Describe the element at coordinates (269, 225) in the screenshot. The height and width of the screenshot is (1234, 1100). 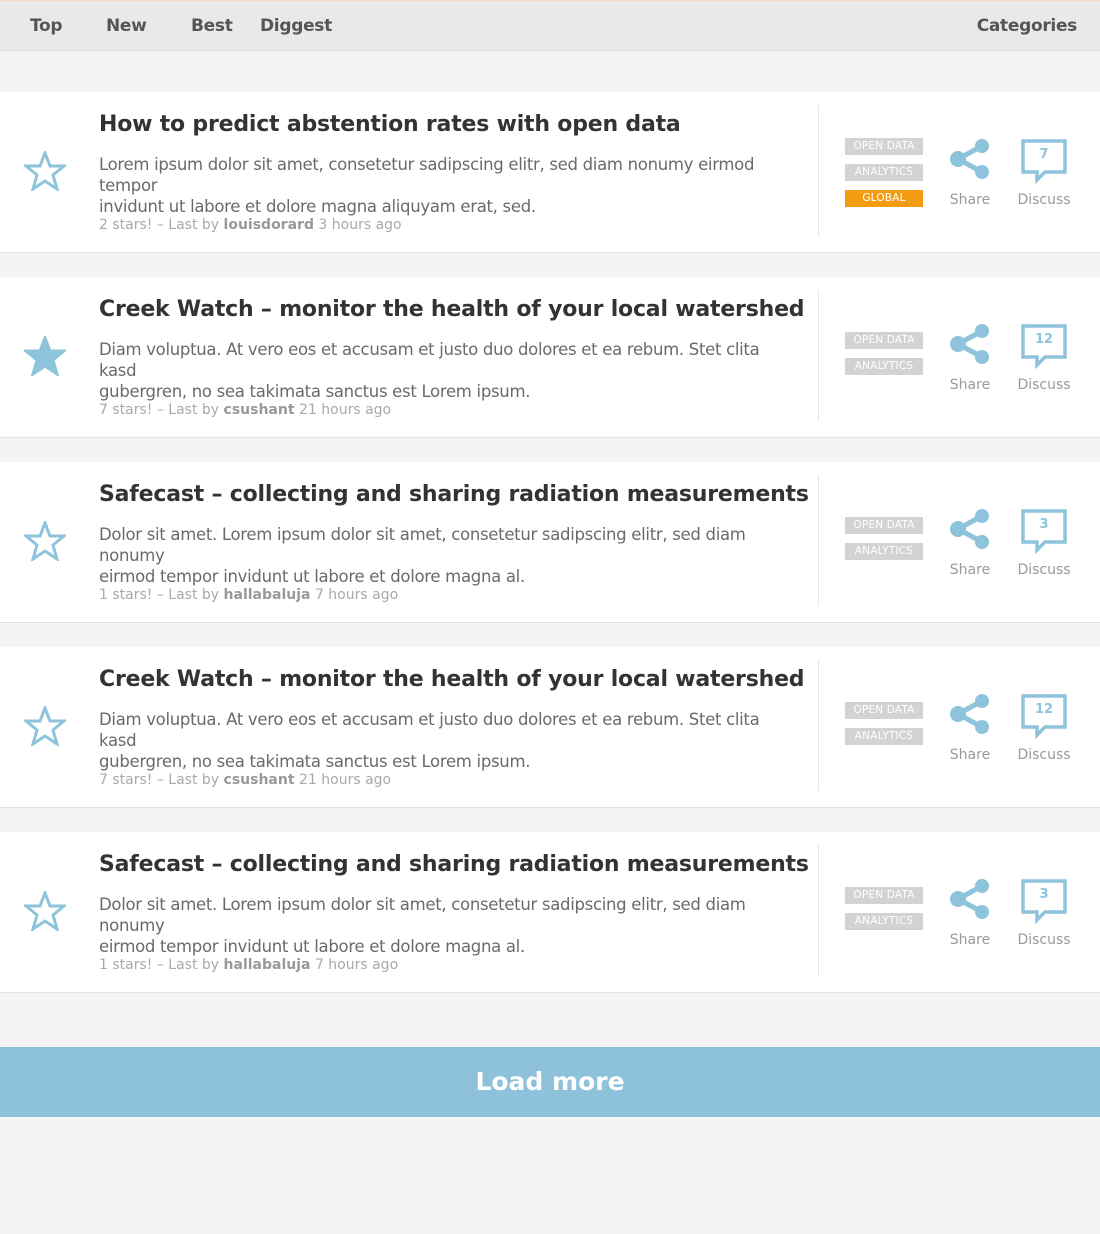
I see `post-user-link: louisdorard` at that location.